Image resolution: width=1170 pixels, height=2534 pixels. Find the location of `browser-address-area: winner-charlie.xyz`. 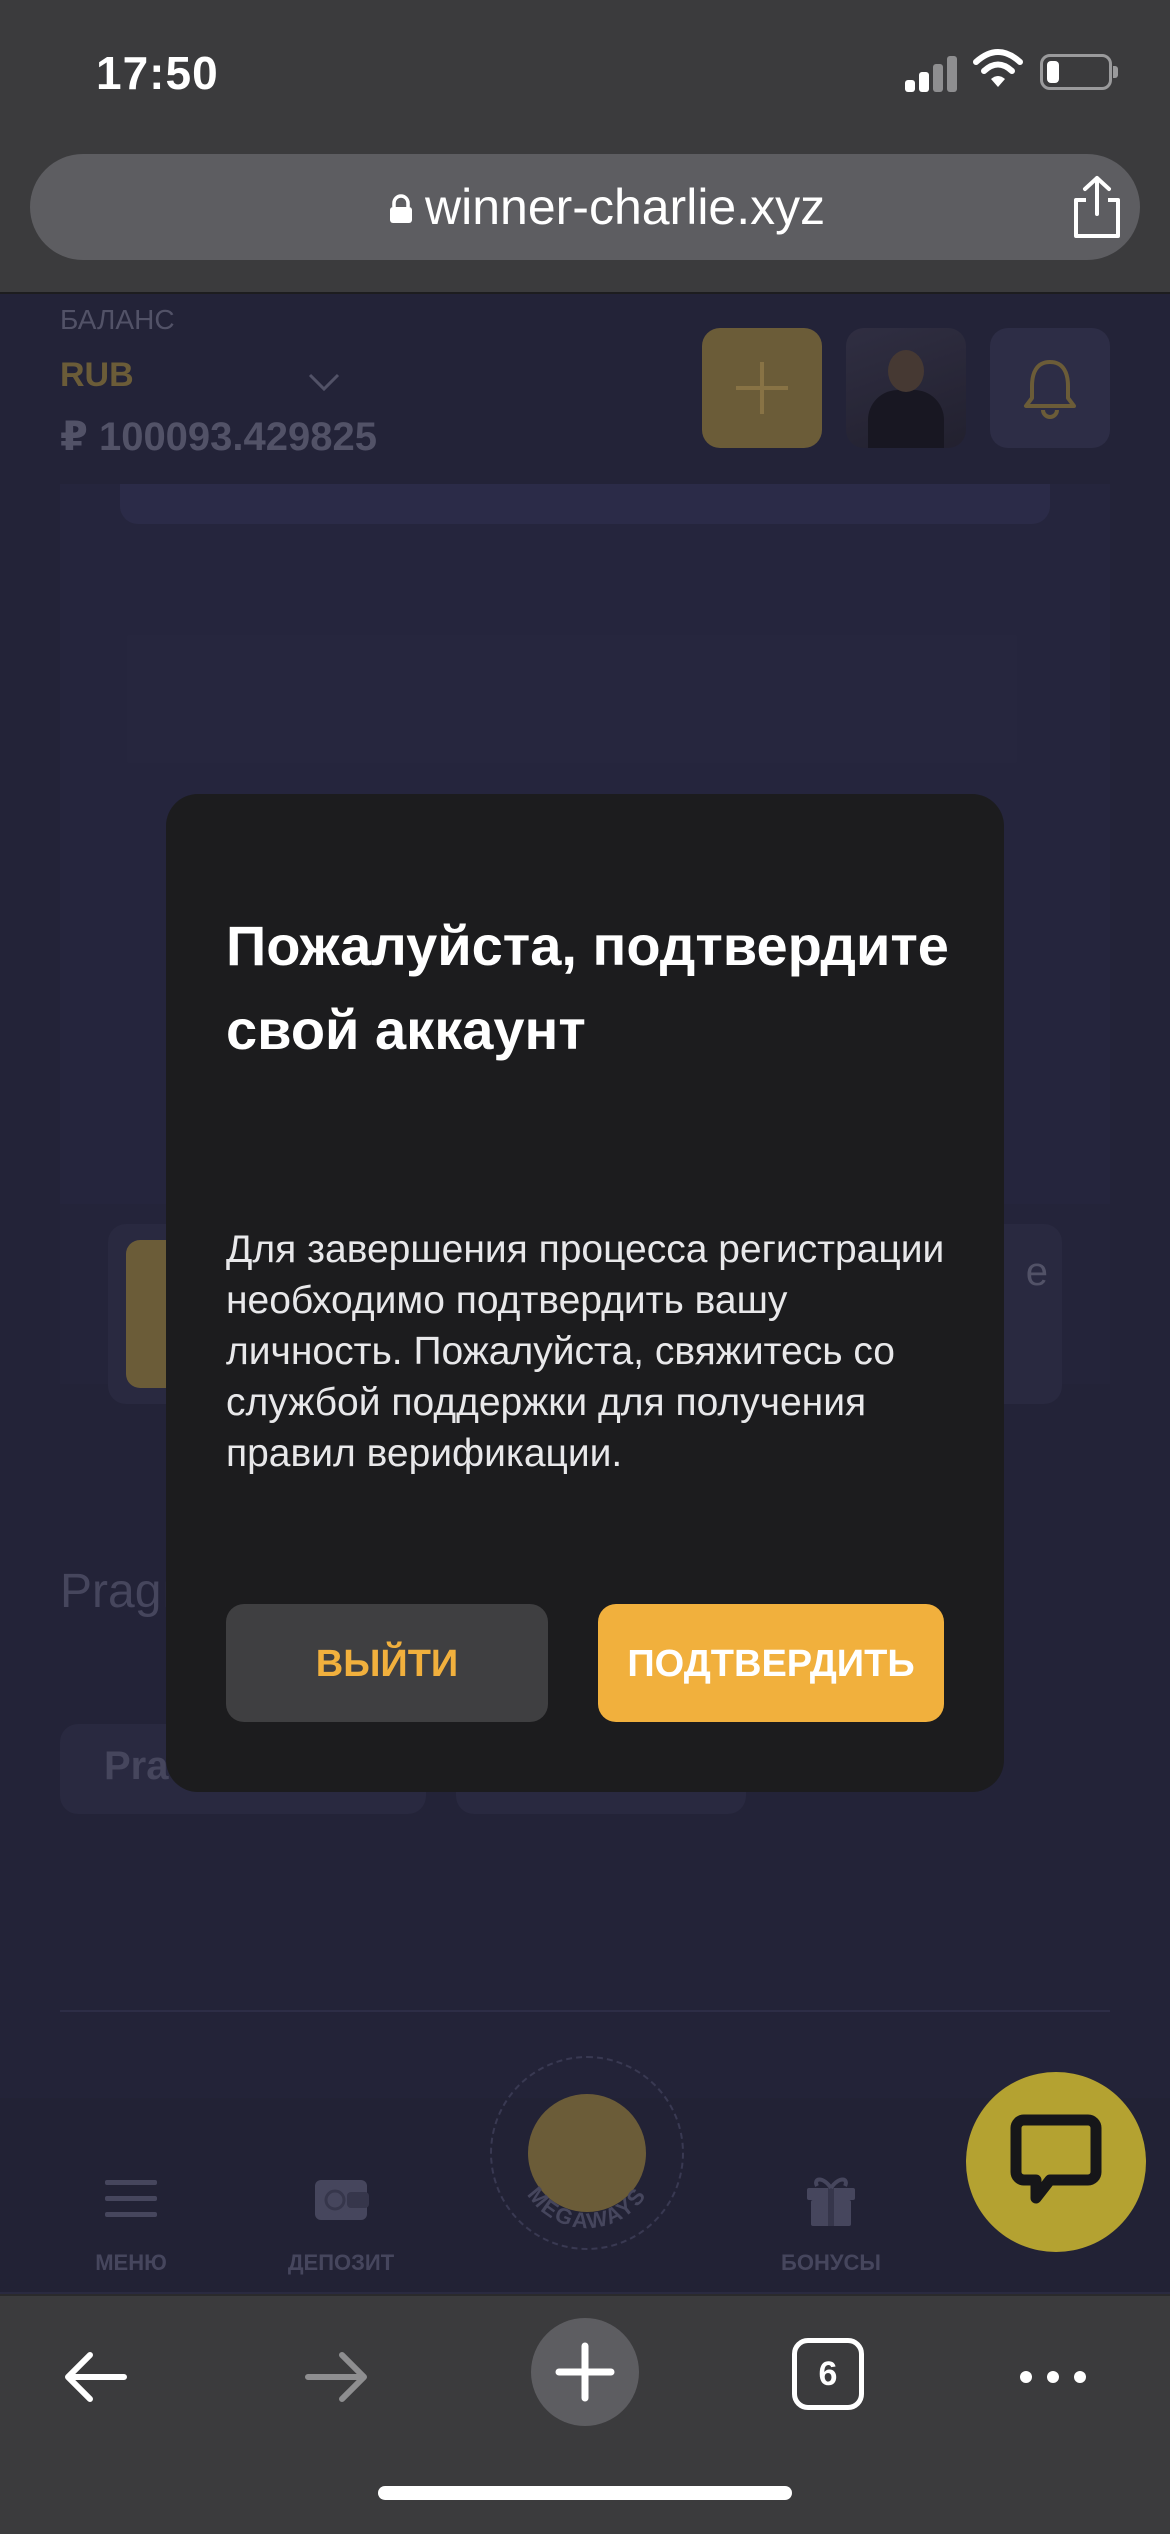

browser-address-area: winner-charlie.xyz is located at coordinates (585, 218).